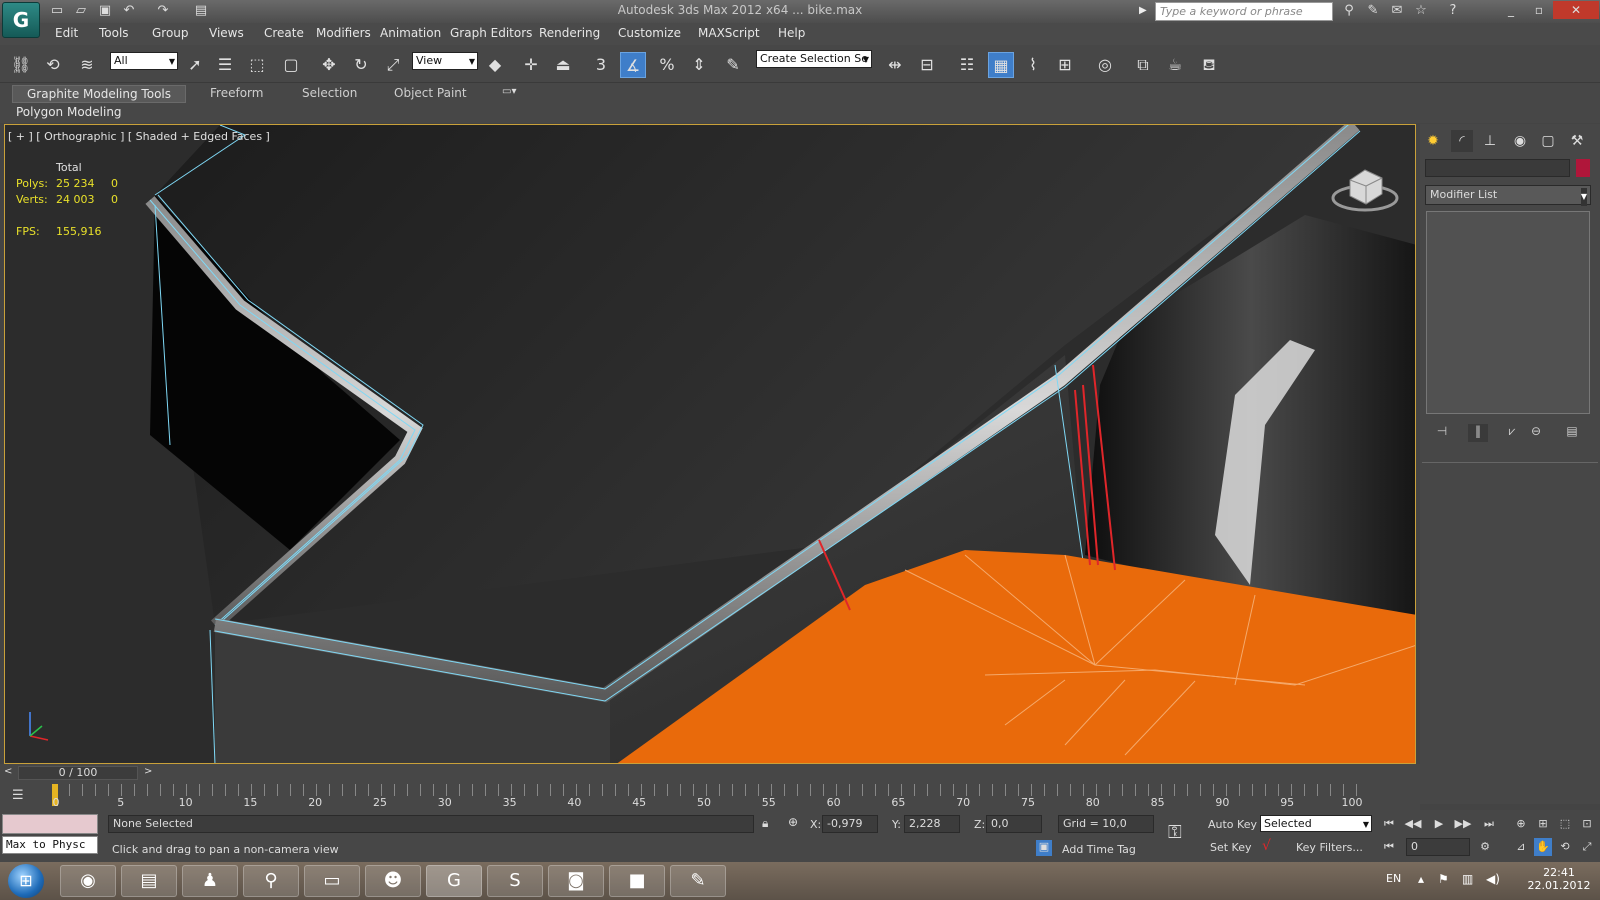  What do you see at coordinates (1497, 168) in the screenshot?
I see `object-name-field` at bounding box center [1497, 168].